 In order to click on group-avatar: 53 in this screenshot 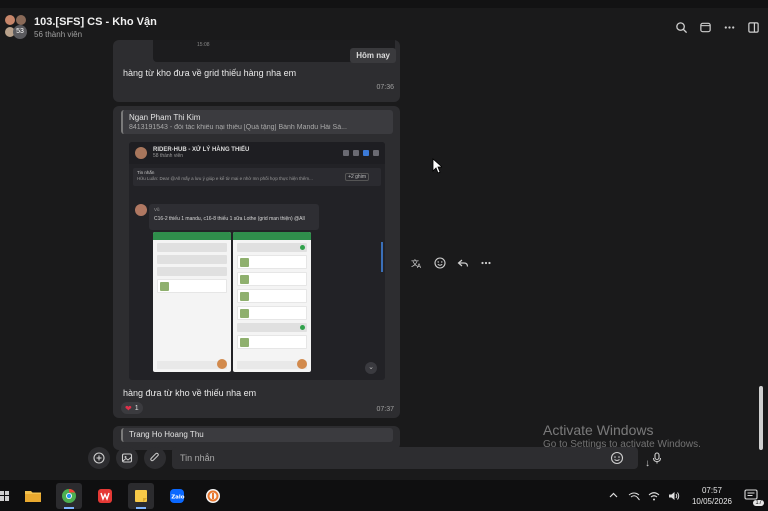, I will do `click(16, 27)`.